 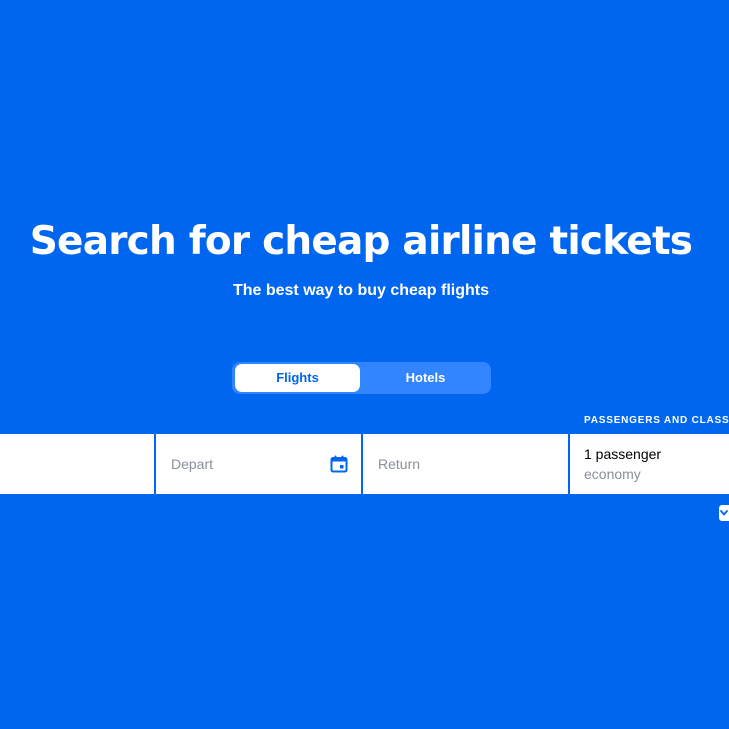 I want to click on tab-flights: Flights, so click(x=297, y=378).